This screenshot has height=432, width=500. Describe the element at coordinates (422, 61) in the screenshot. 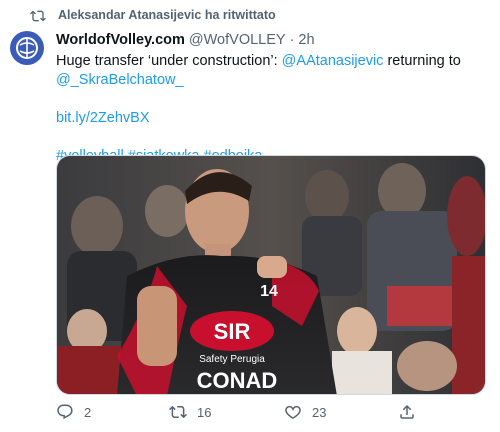

I see `tweet-text-part2: returning to` at that location.